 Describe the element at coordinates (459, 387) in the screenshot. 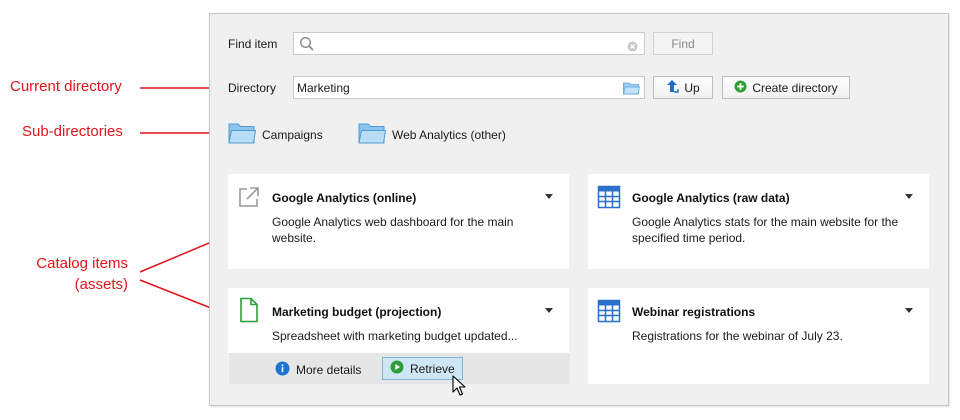

I see `mouse-cursor-icon` at that location.